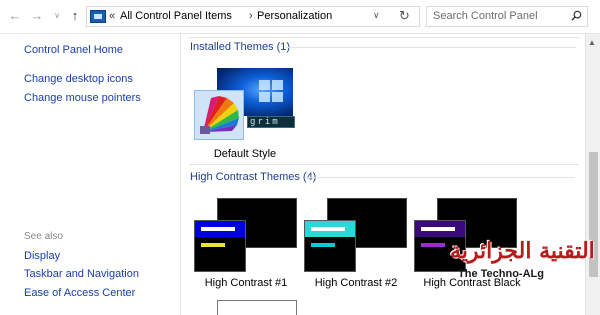 This screenshot has height=315, width=600. I want to click on search-input: Search Control Panel, so click(507, 16).